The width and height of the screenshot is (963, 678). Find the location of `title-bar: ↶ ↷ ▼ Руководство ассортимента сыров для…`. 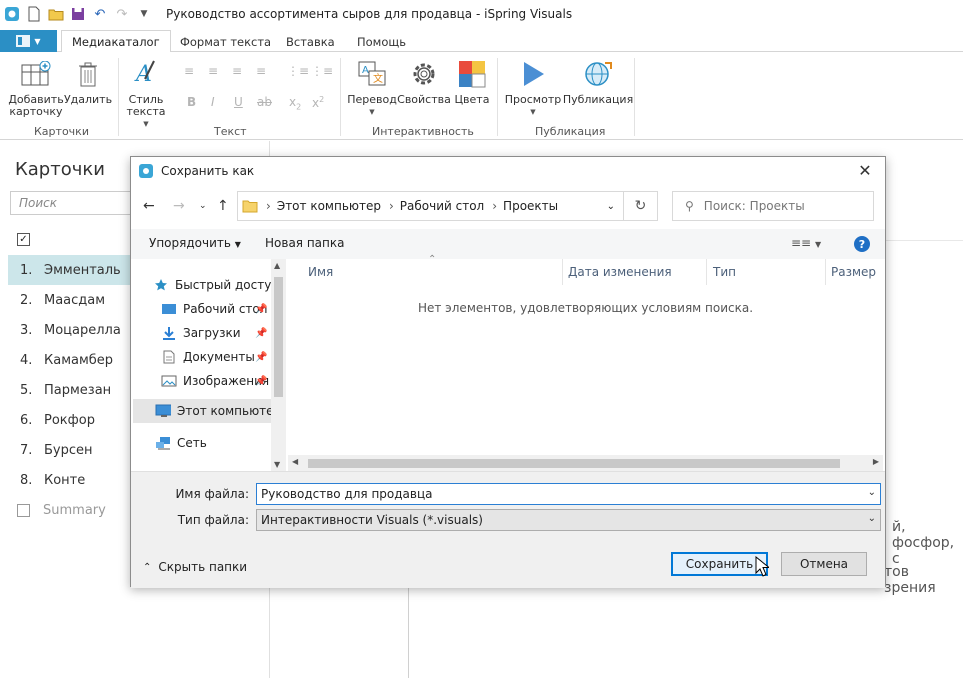

title-bar: ↶ ↷ ▼ Руководство ассортимента сыров для… is located at coordinates (481, 14).